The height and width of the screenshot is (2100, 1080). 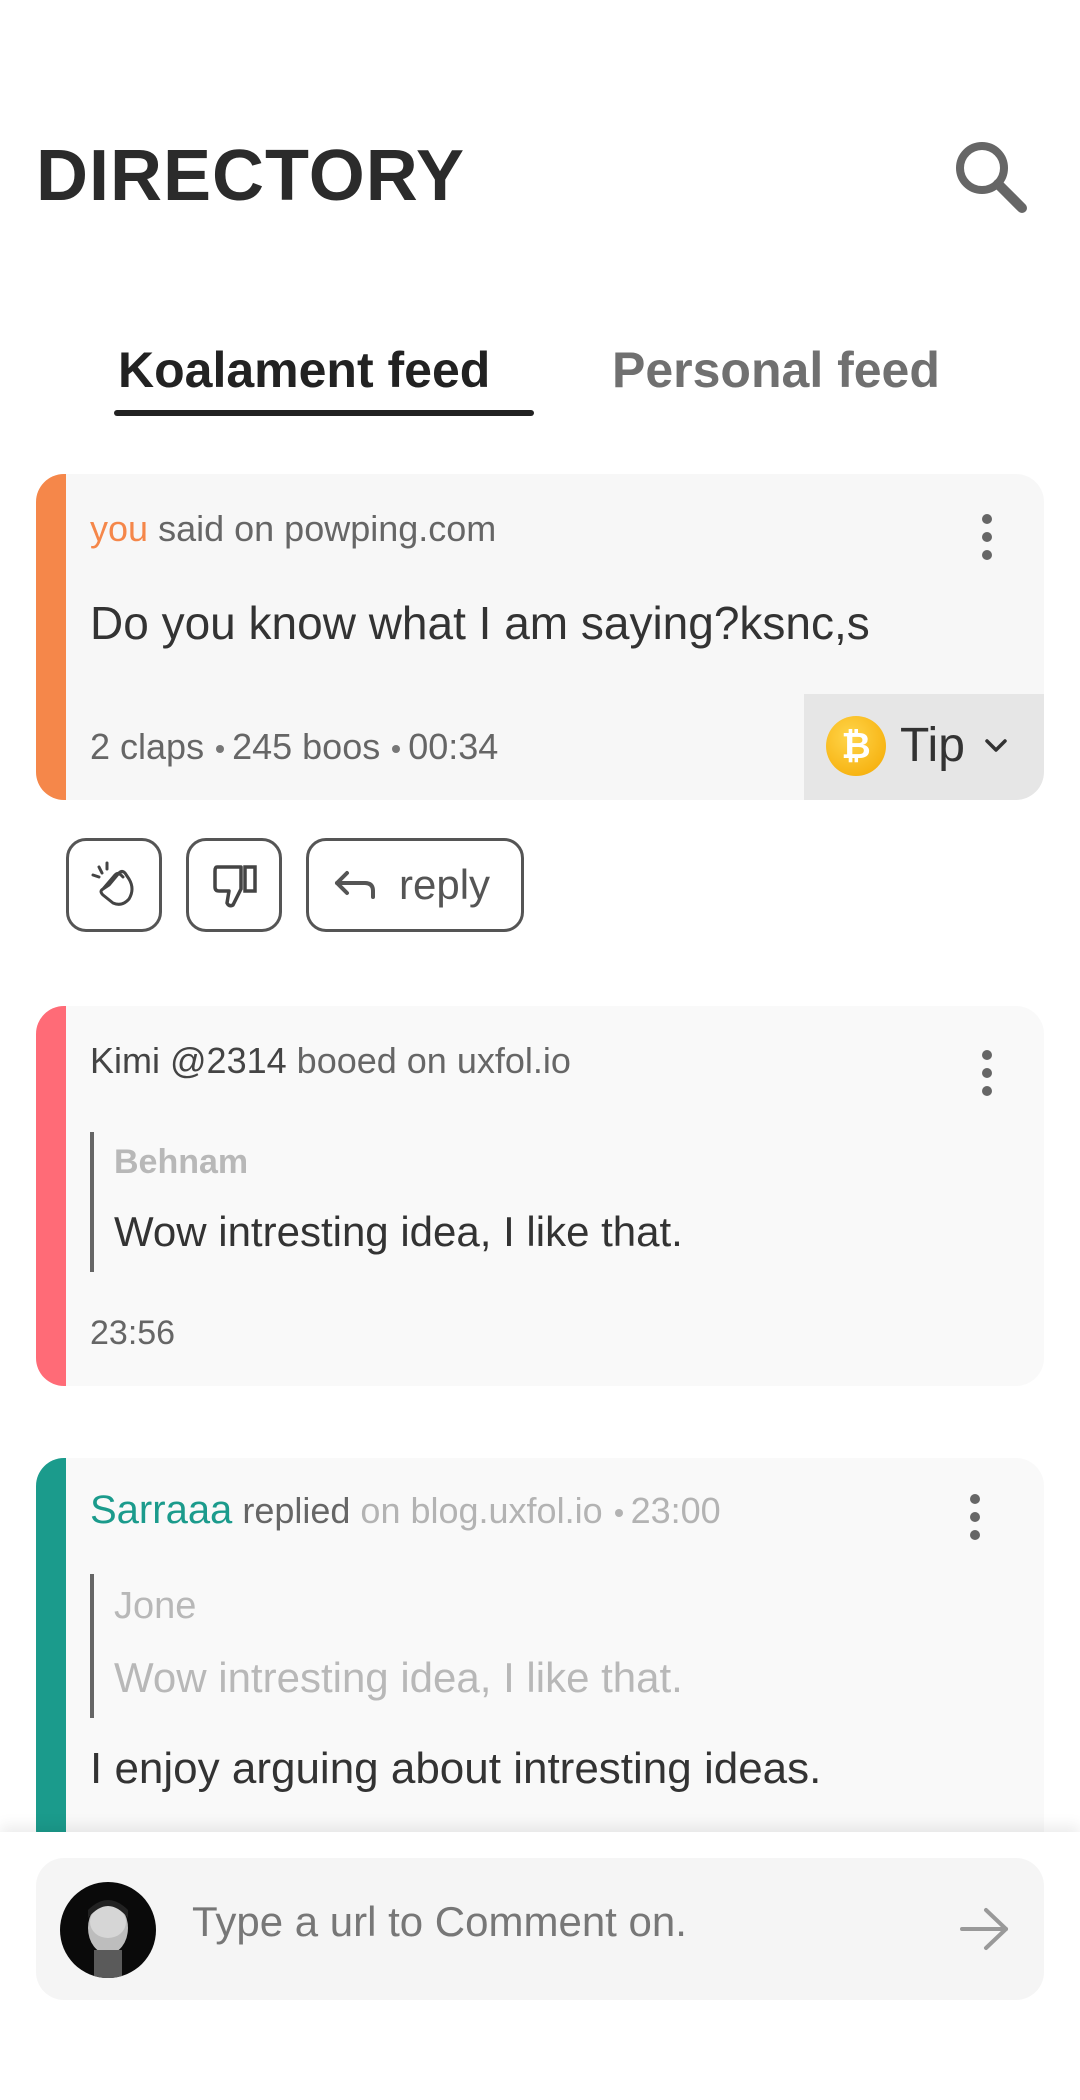 I want to click on post-site: uxfol.io, so click(x=514, y=1060).